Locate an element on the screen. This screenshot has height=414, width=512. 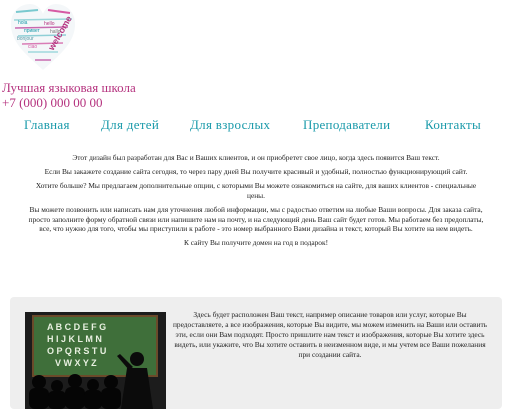
nav-item-teachers: Преподаватели is located at coordinates (346, 125).